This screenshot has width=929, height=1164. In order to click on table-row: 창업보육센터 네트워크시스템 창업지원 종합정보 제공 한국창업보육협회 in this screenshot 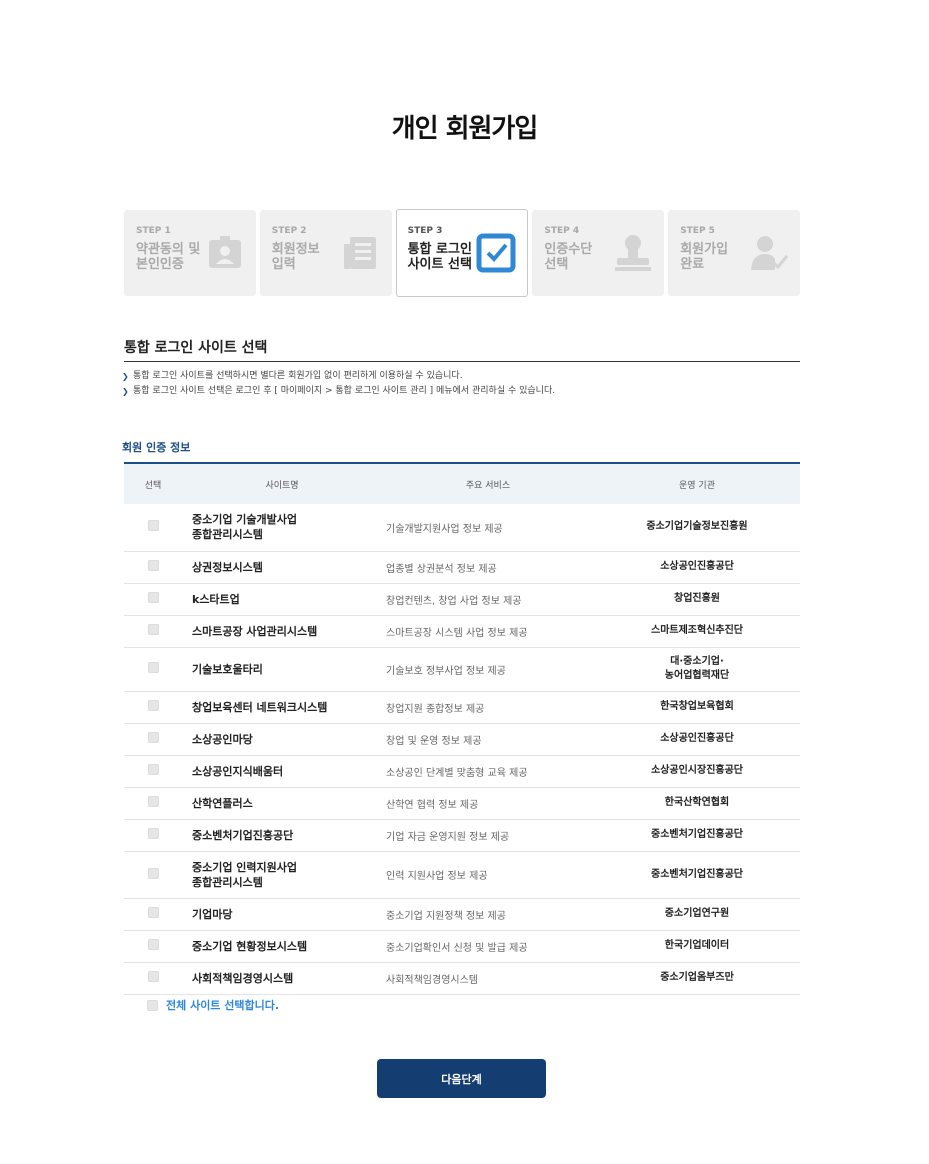, I will do `click(462, 707)`.